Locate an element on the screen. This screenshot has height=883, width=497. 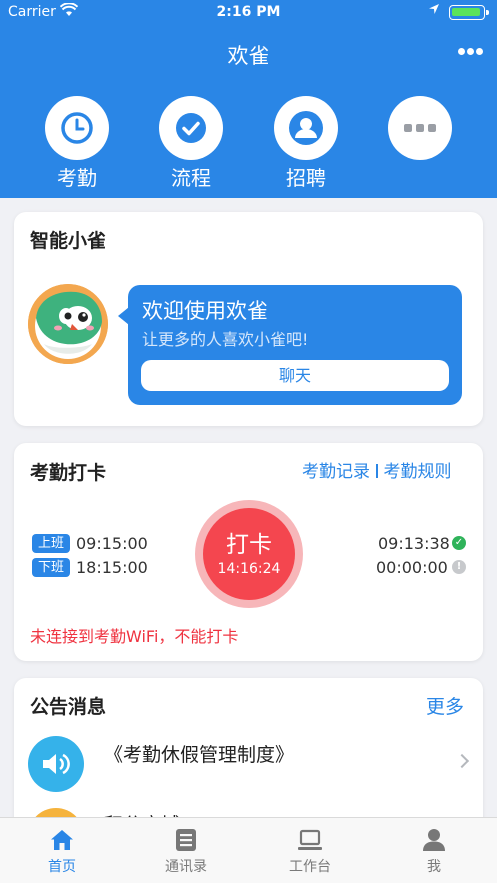
tab-label: 工作台 is located at coordinates (310, 867).